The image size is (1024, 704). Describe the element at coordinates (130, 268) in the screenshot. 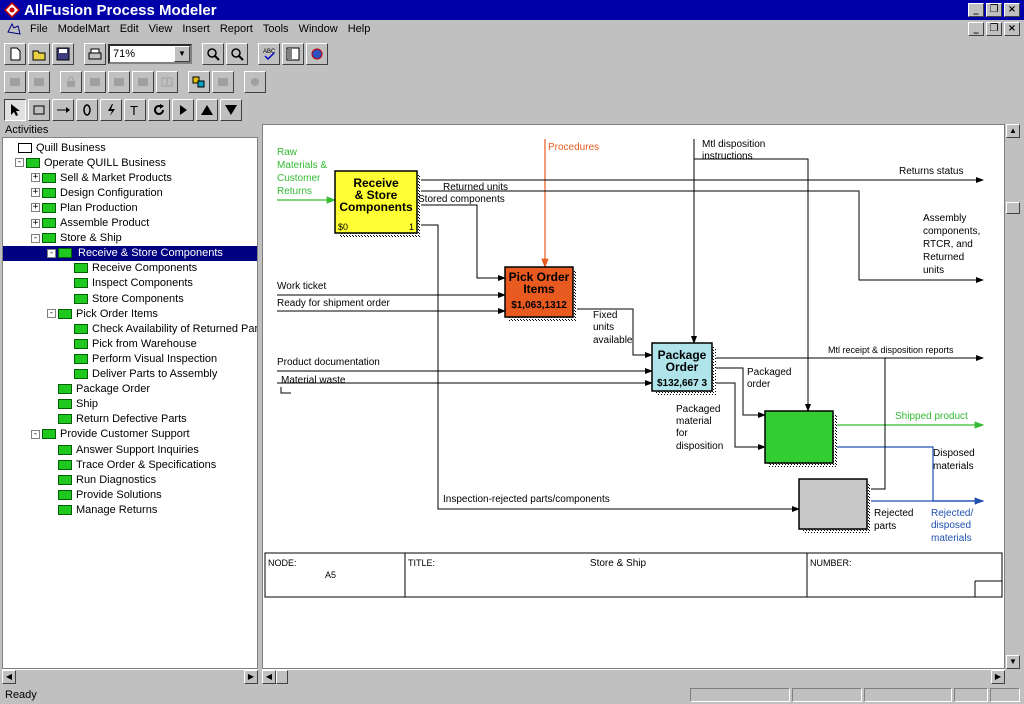

I see `tree-item: Receive Components` at that location.